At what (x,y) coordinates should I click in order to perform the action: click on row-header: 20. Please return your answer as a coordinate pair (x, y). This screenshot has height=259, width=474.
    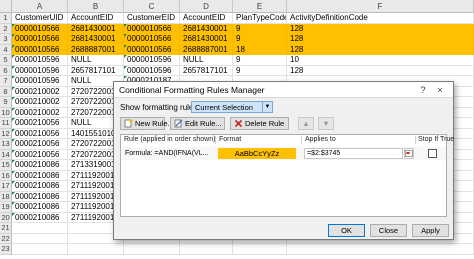
    Looking at the image, I should click on (6, 217).